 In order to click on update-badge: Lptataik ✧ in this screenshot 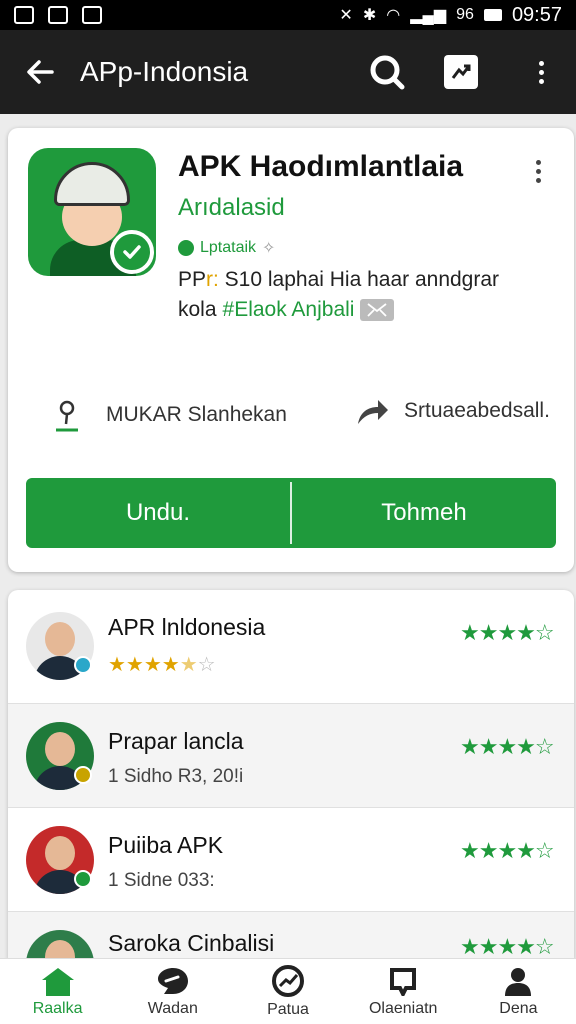, I will do `click(226, 248)`.